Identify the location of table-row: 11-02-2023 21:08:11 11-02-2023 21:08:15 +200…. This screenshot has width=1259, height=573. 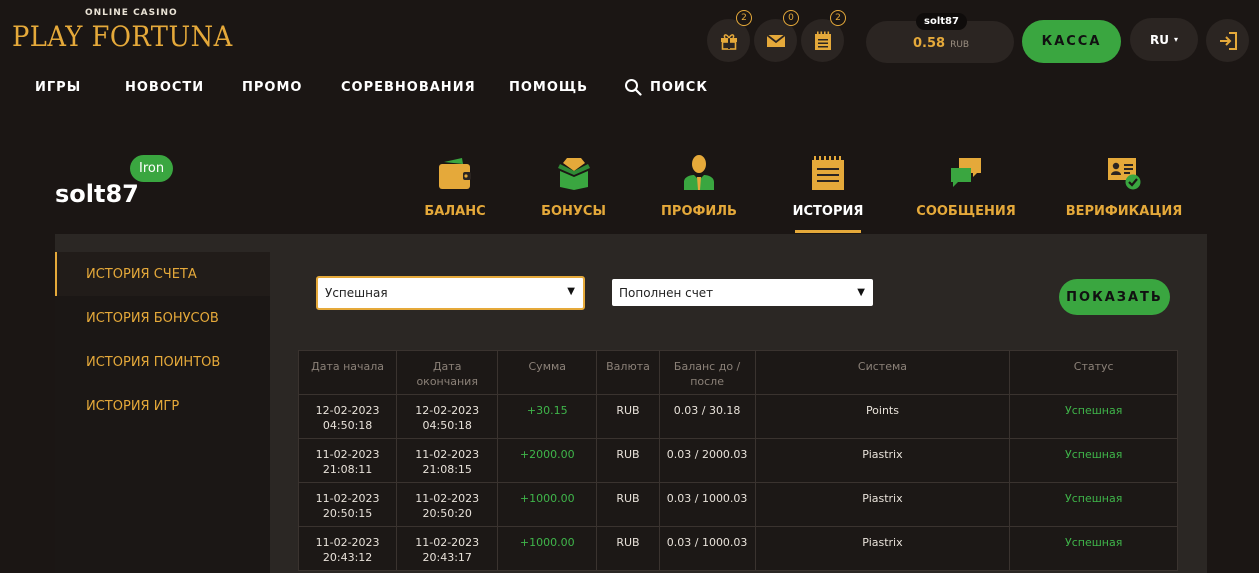
(737, 460).